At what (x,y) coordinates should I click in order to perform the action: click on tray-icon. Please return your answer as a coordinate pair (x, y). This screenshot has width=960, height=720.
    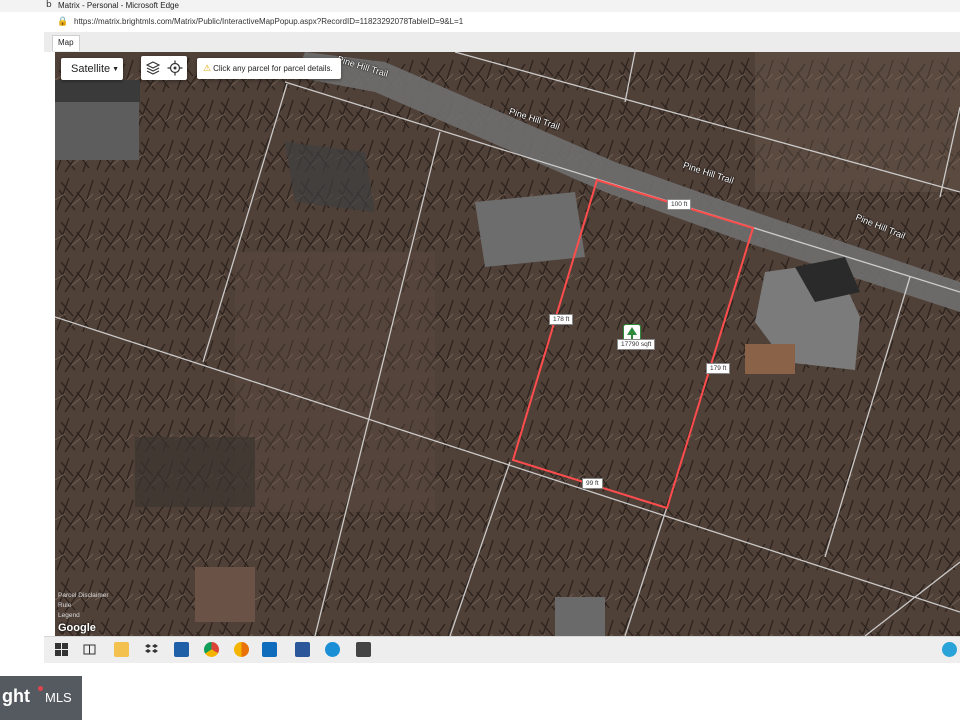
    Looking at the image, I should click on (949, 649).